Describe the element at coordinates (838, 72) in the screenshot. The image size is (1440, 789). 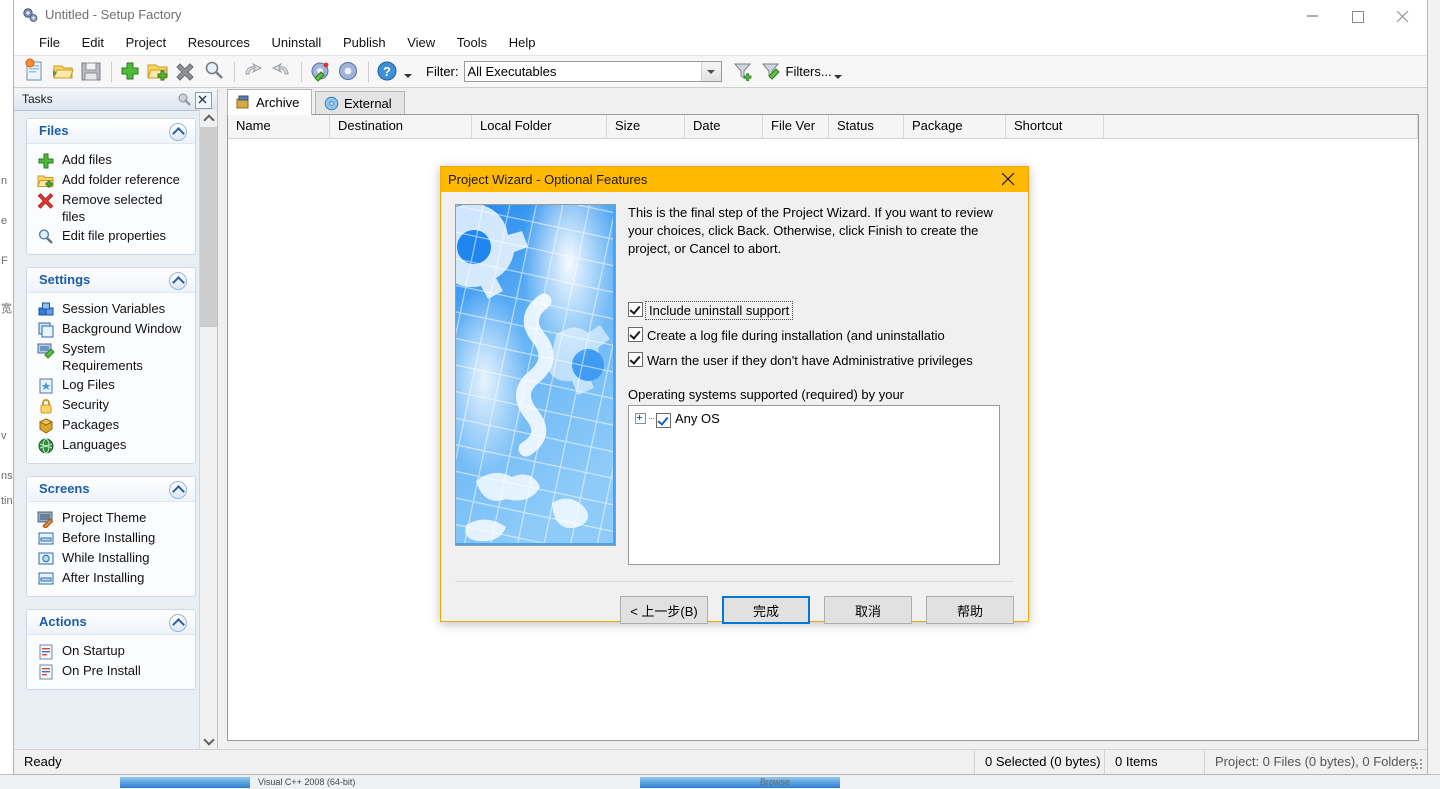
I see `filters-overflow-icon` at that location.